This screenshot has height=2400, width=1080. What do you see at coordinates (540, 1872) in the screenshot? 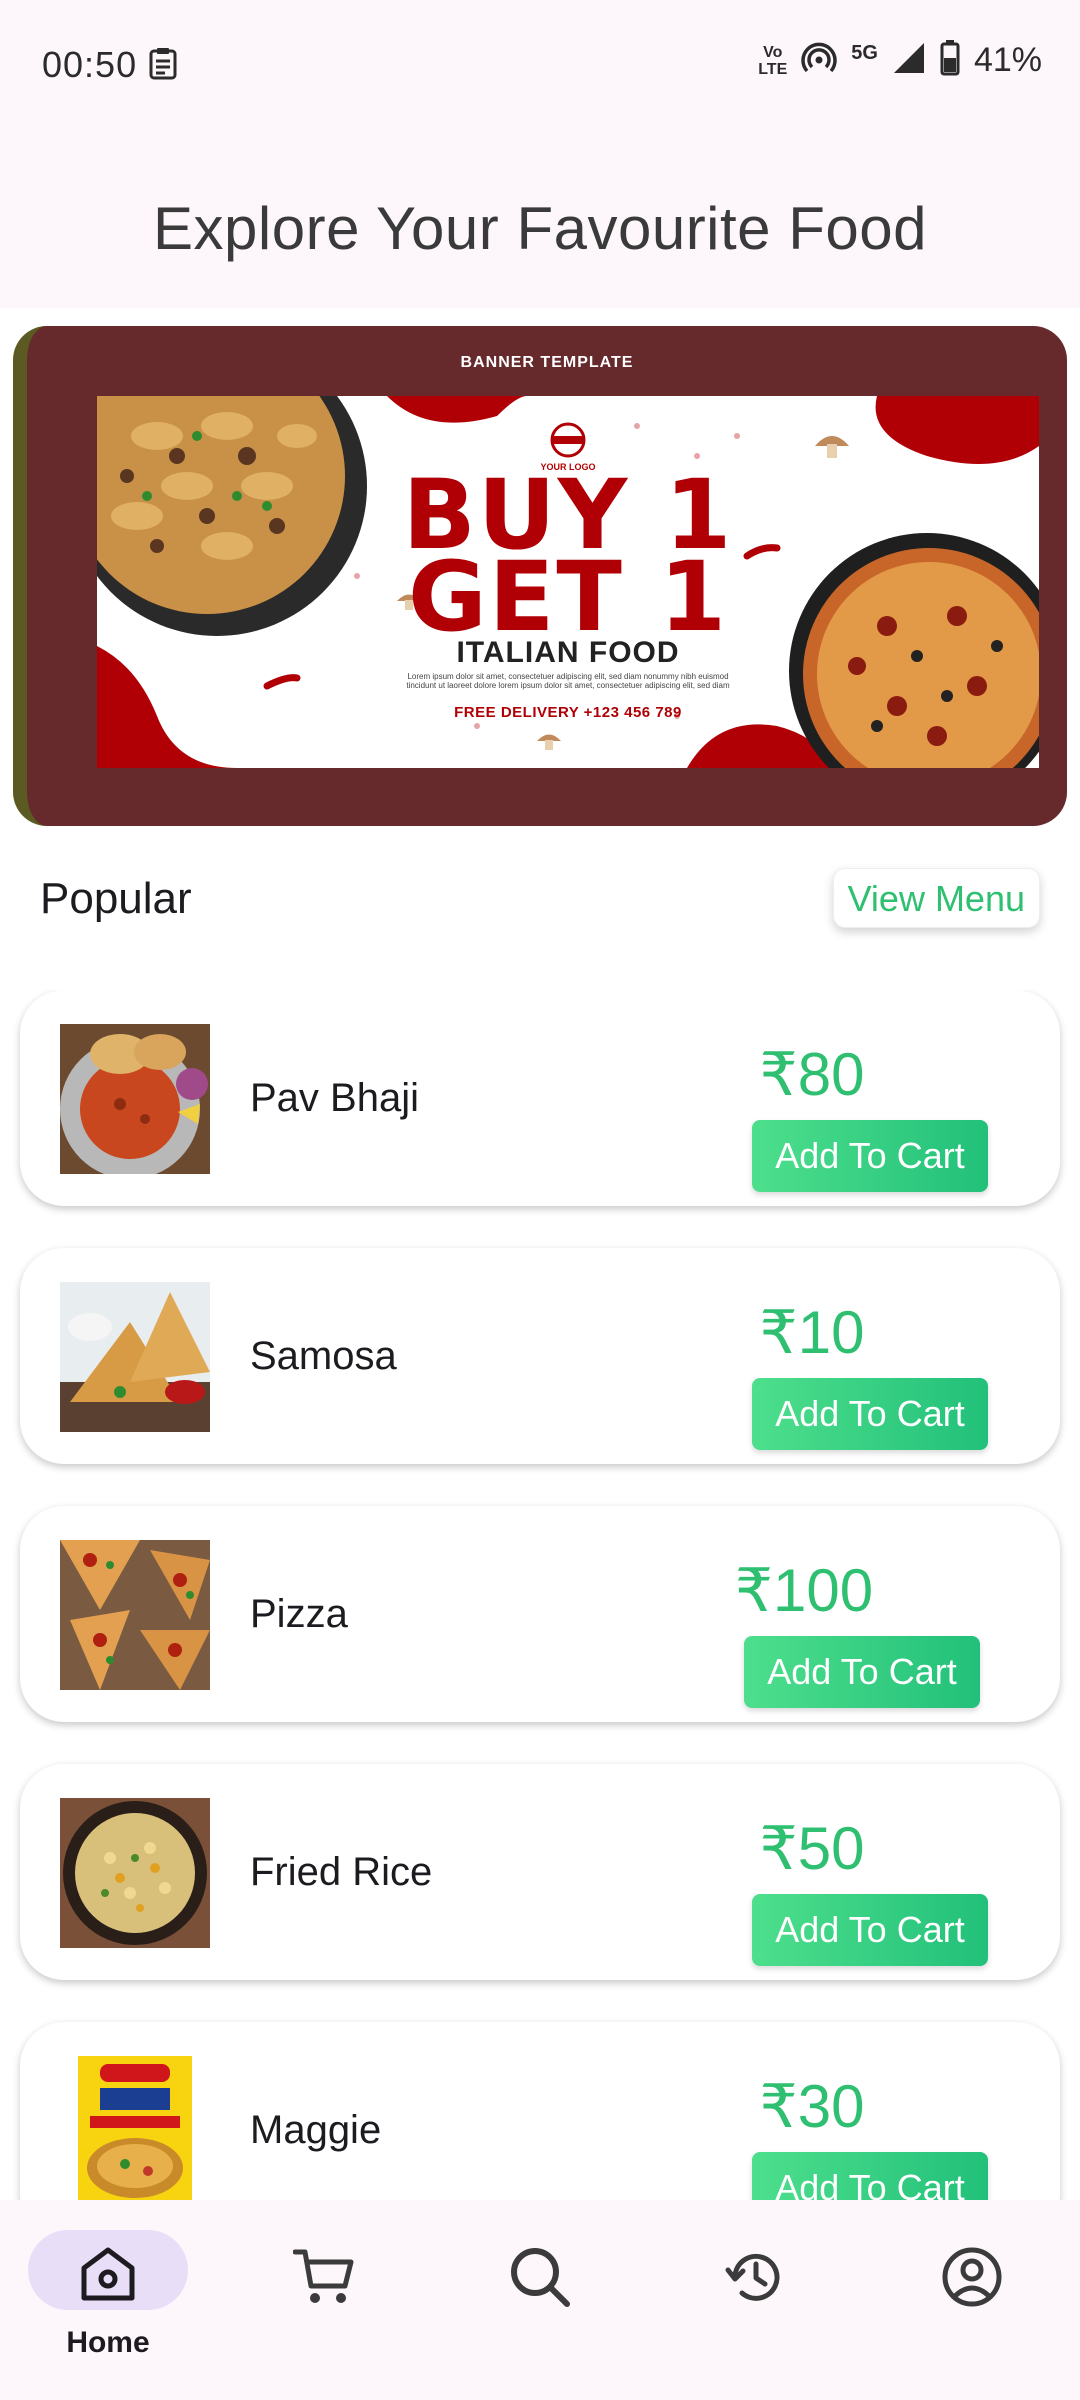
I see `food-card: Fried Rice ₹50 Add To Cart` at bounding box center [540, 1872].